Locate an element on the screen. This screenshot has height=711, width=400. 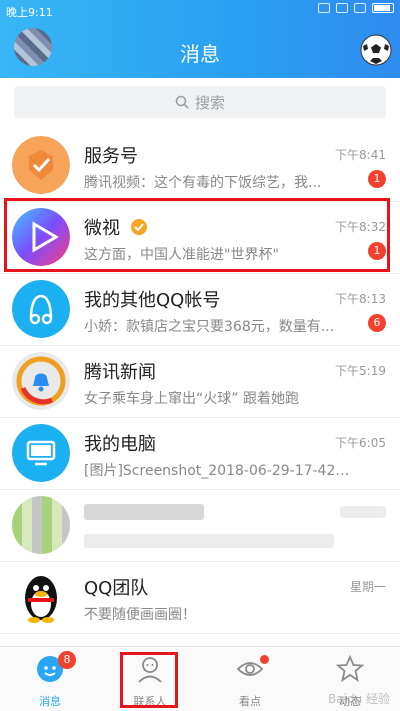
nav-messages: 8 消息 is located at coordinates (50, 679).